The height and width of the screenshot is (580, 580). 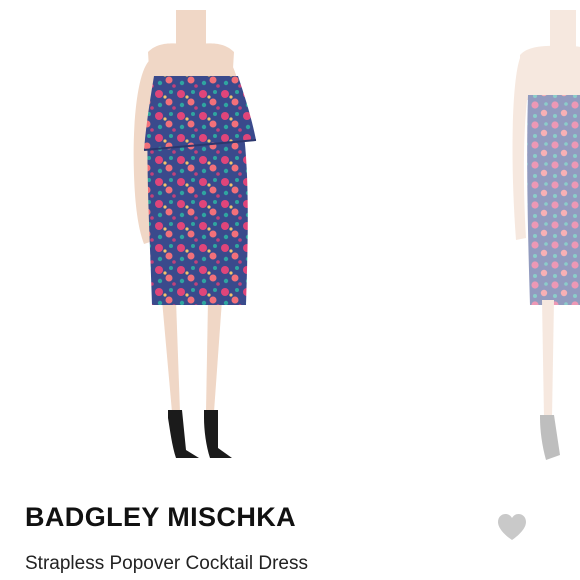 I want to click on product-photo-back, so click(x=535, y=245).